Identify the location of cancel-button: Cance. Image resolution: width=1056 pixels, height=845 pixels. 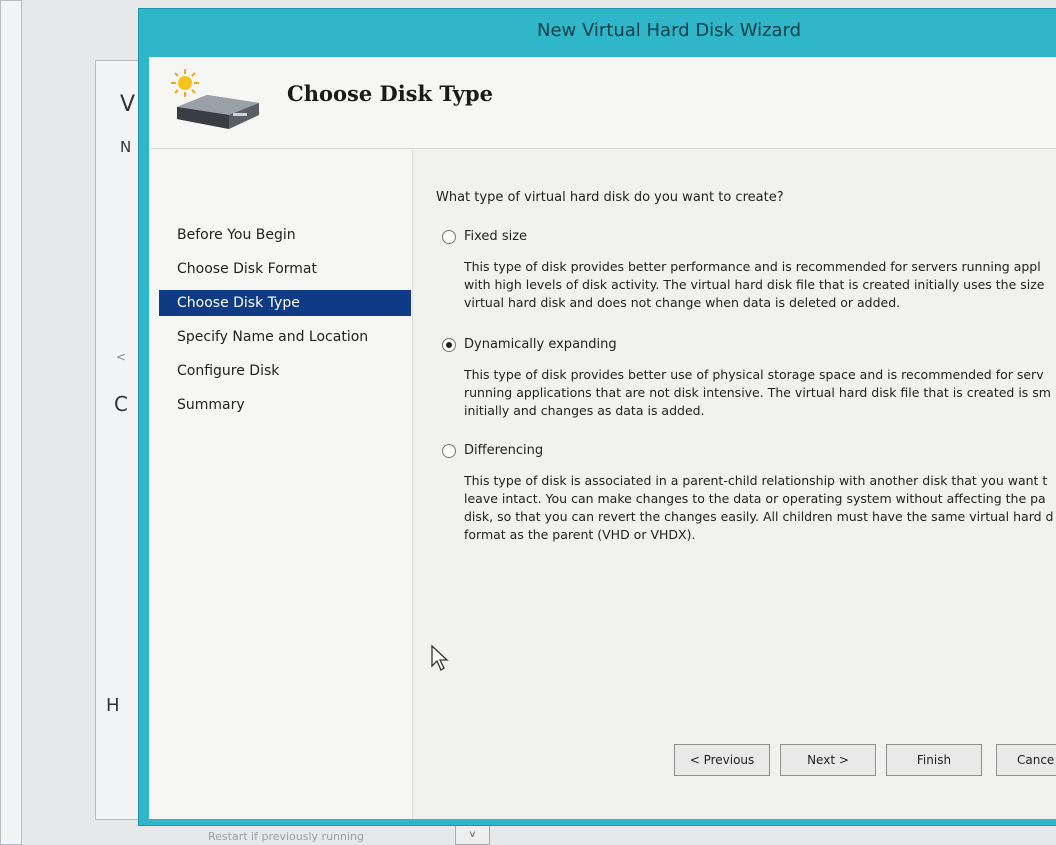
(1026, 760).